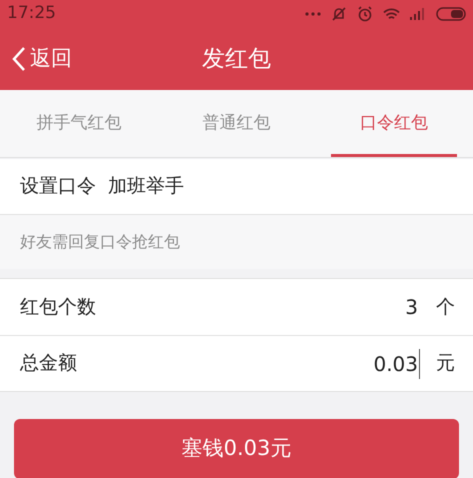 Image resolution: width=473 pixels, height=478 pixels. Describe the element at coordinates (58, 187) in the screenshot. I see `password-label: 设置口令` at that location.